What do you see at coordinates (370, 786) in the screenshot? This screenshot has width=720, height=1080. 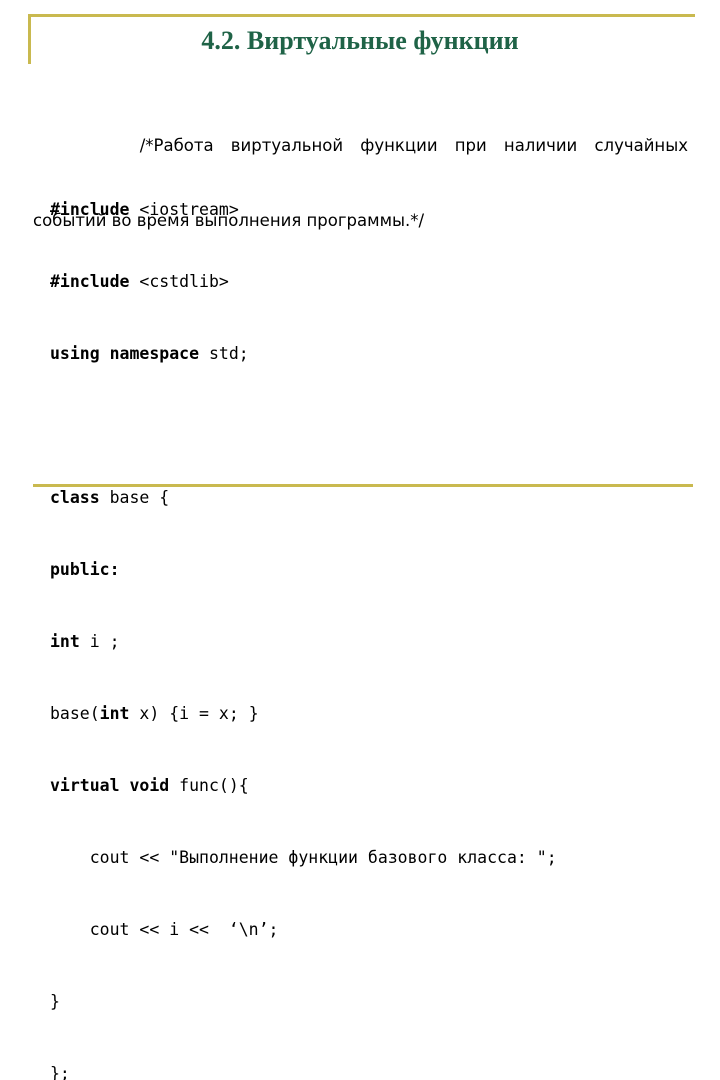 I see `code-line: virtual void func(){` at bounding box center [370, 786].